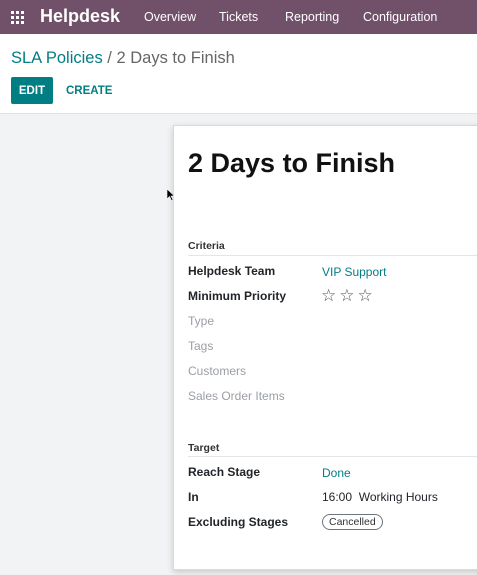 Image resolution: width=477 pixels, height=575 pixels. Describe the element at coordinates (400, 17) in the screenshot. I see `nav-item-configuration: Configuration` at that location.